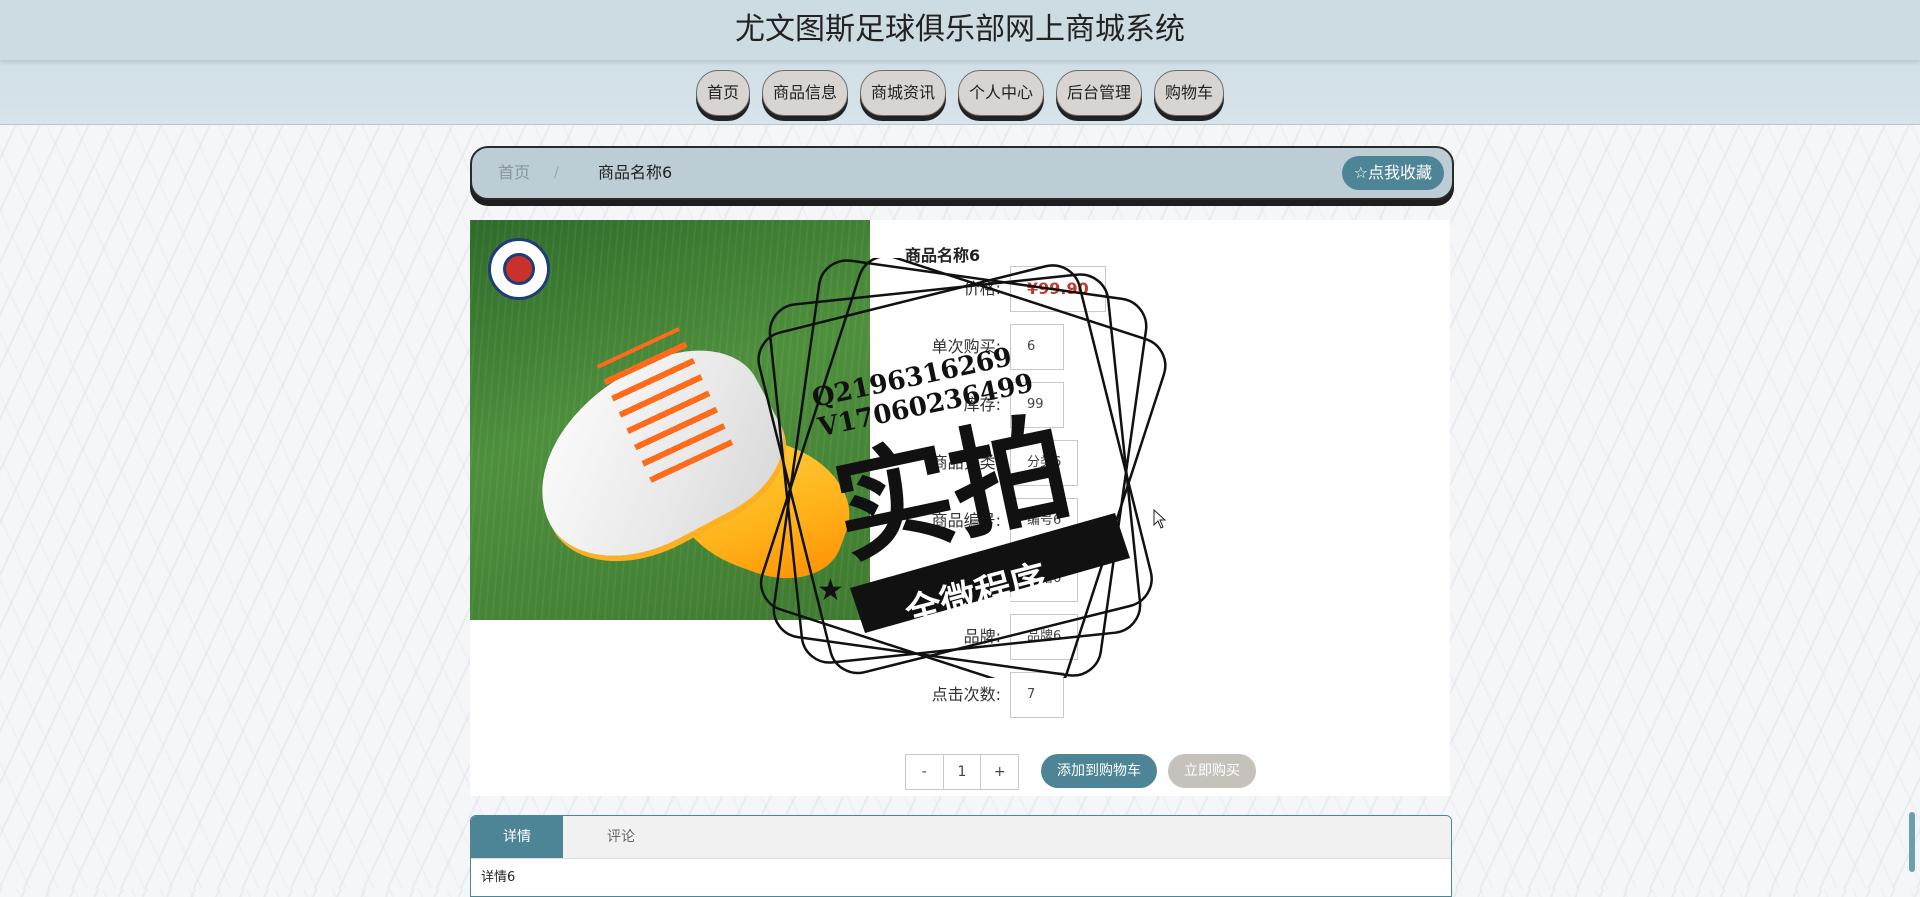 This screenshot has height=897, width=1920. I want to click on product-image, so click(670, 420).